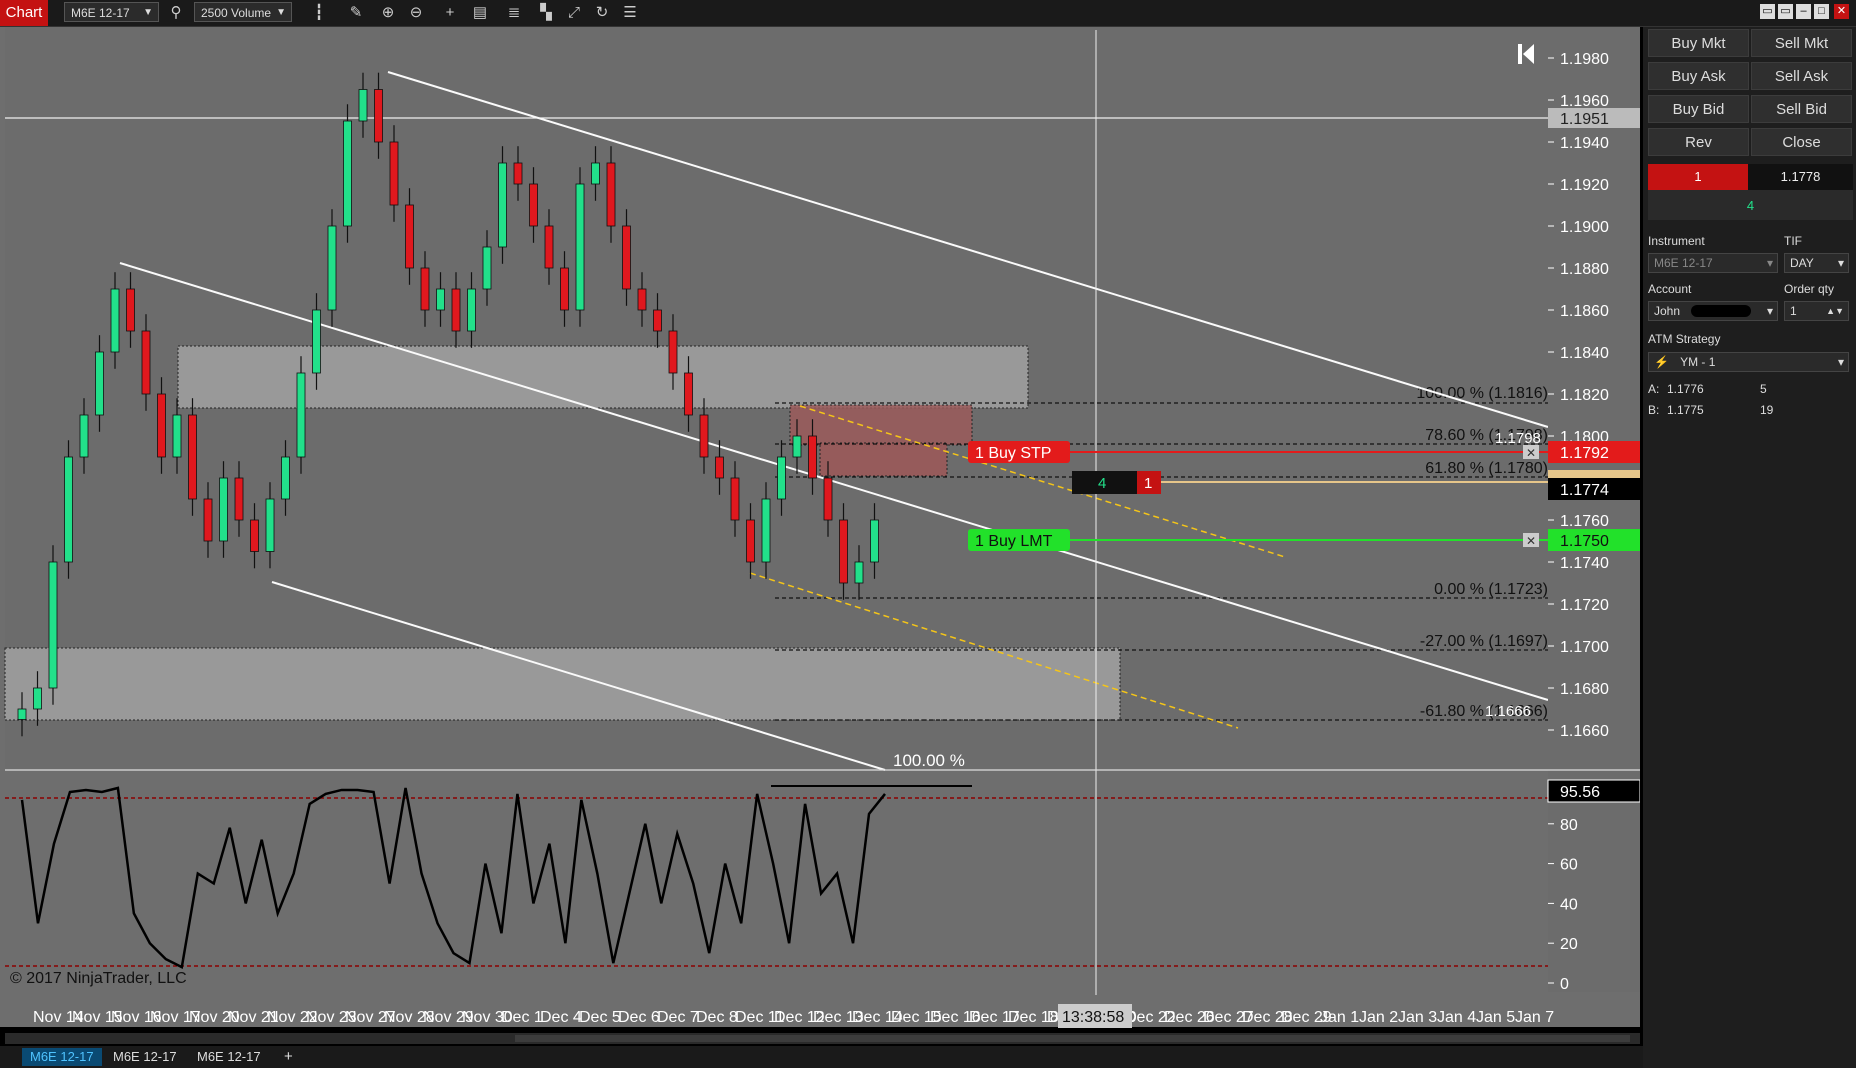  Describe the element at coordinates (1809, 289) in the screenshot. I see `order-qty-label: Order qty` at that location.